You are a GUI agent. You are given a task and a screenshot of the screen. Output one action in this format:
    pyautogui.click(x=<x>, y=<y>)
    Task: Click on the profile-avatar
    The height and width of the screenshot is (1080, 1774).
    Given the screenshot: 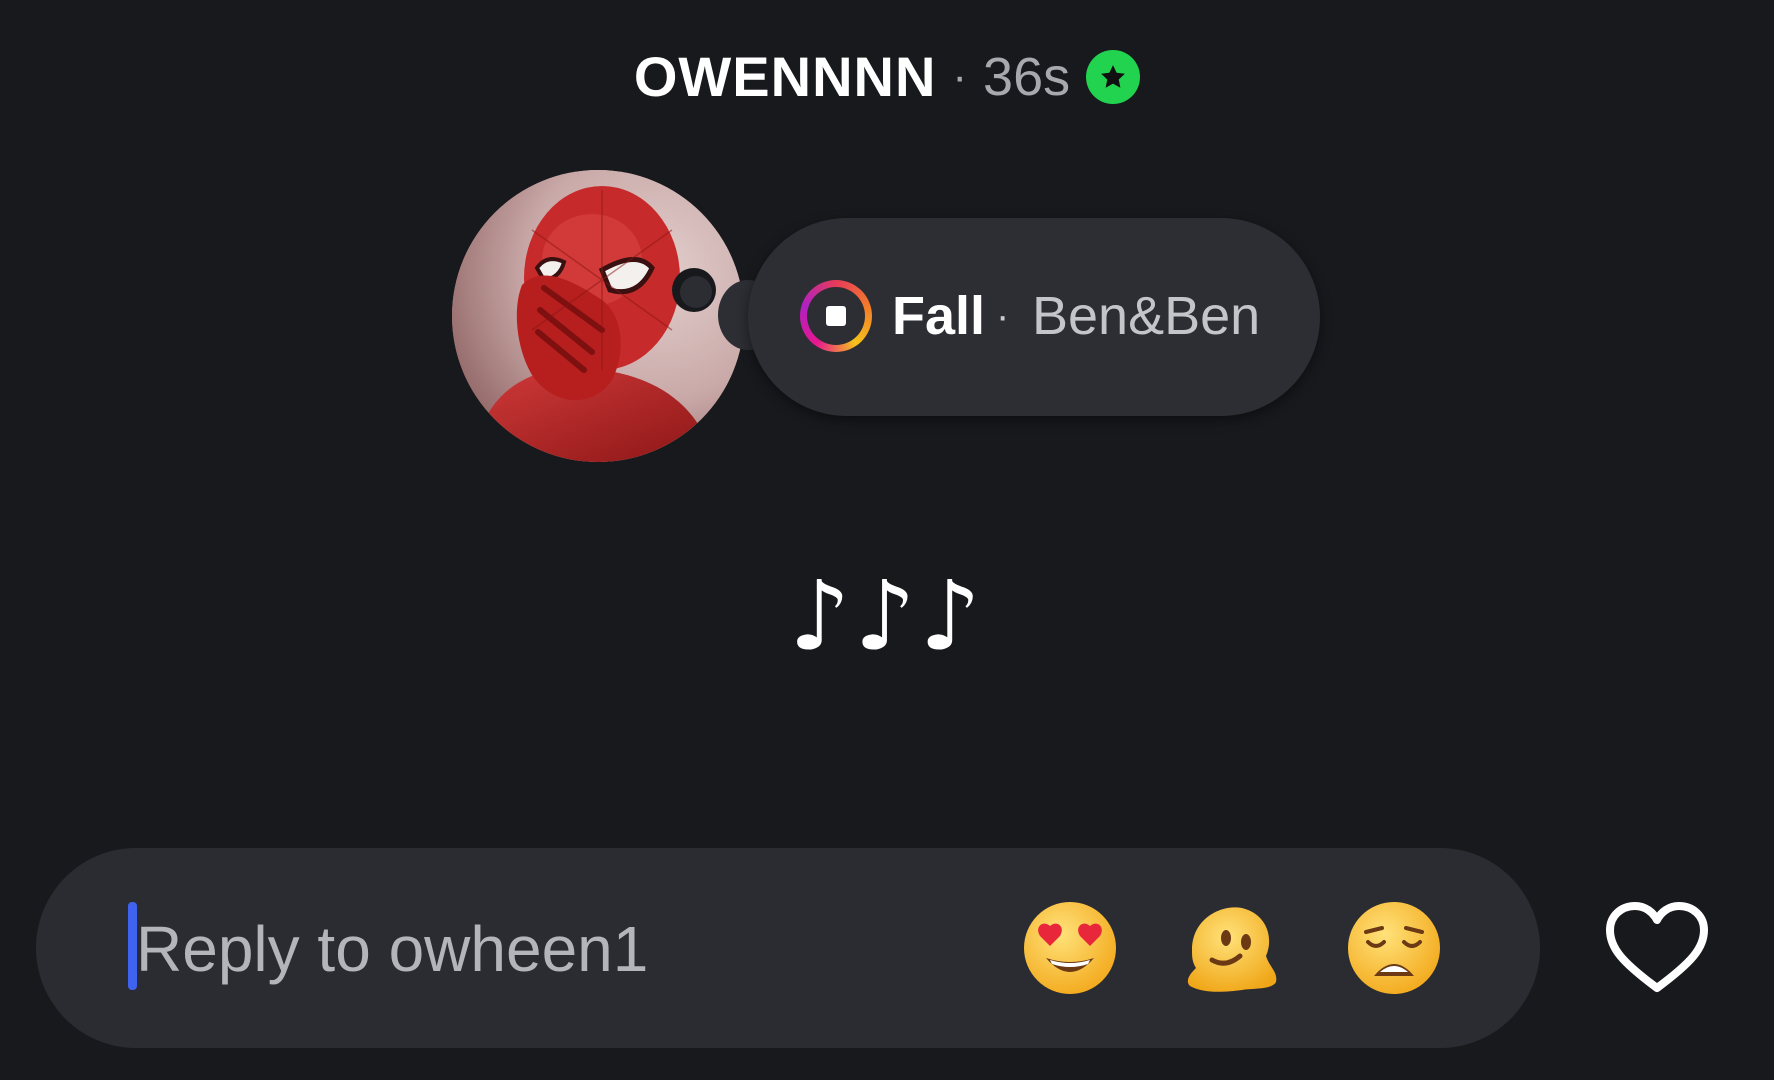 What is the action you would take?
    pyautogui.click(x=598, y=316)
    